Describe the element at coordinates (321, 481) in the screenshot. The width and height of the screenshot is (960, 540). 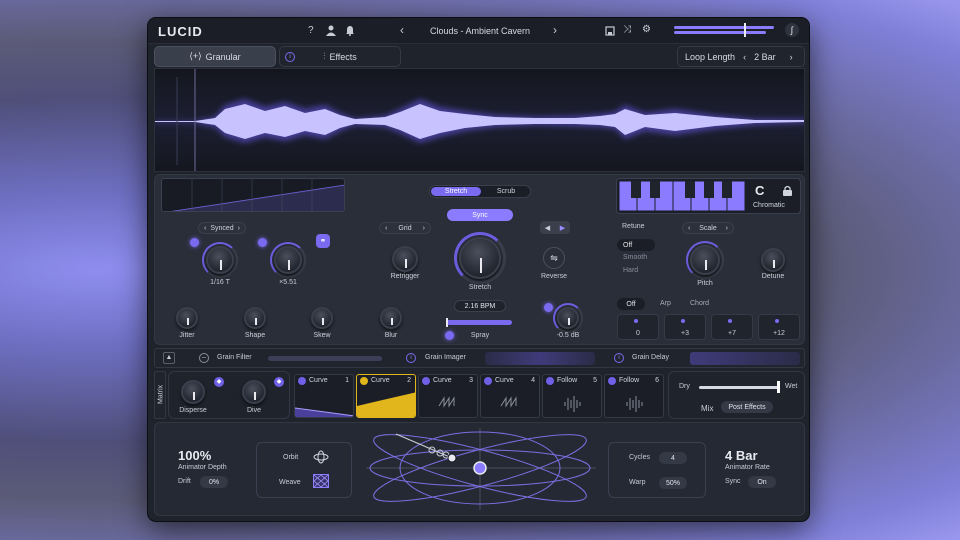
I see `weave-icon` at that location.